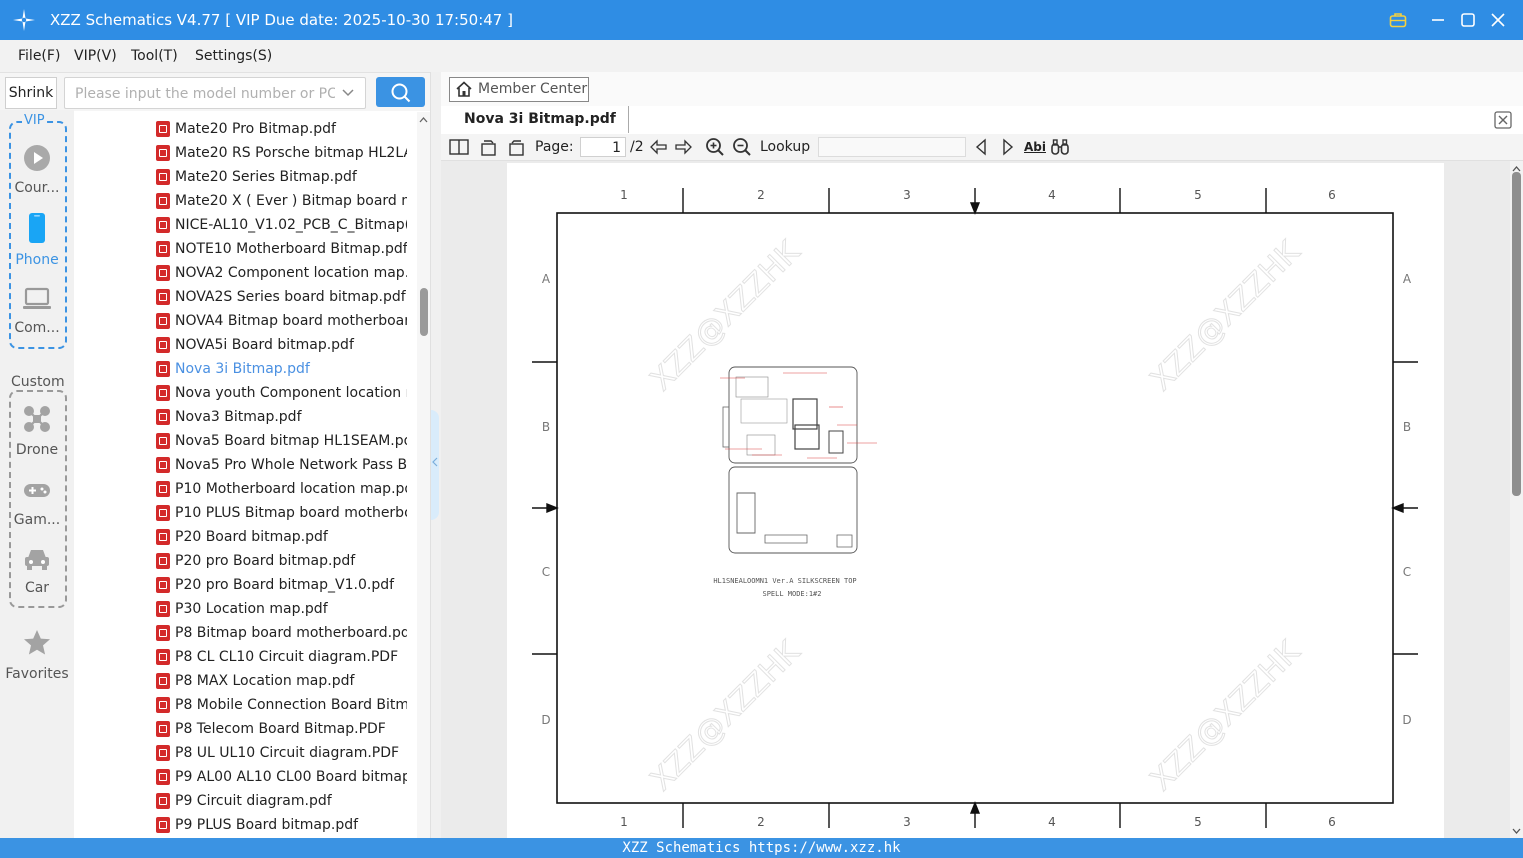  What do you see at coordinates (1516, 334) in the screenshot?
I see `viewer-scroll-thumb` at bounding box center [1516, 334].